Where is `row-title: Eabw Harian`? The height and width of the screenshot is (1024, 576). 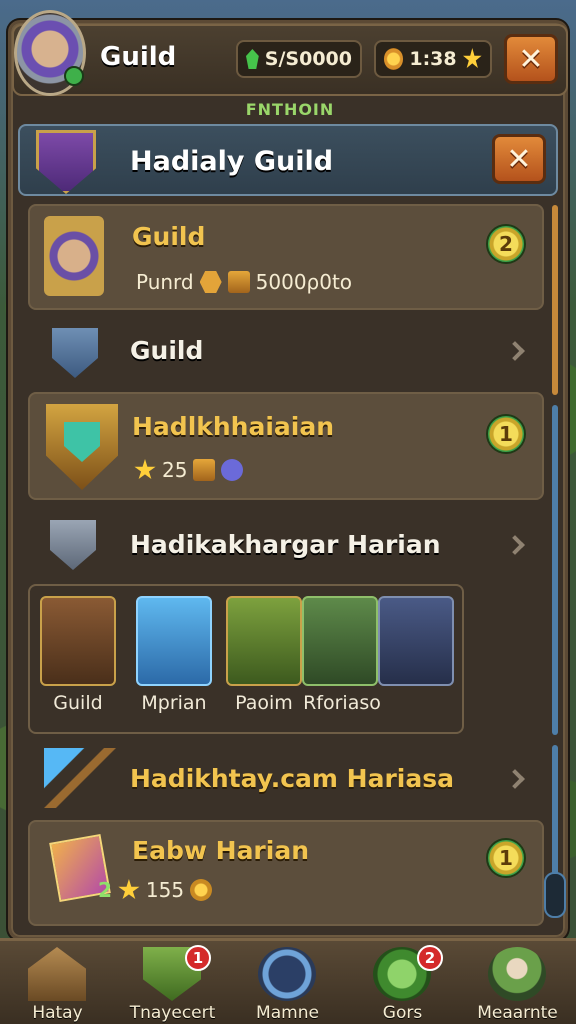 row-title: Eabw Harian is located at coordinates (221, 850).